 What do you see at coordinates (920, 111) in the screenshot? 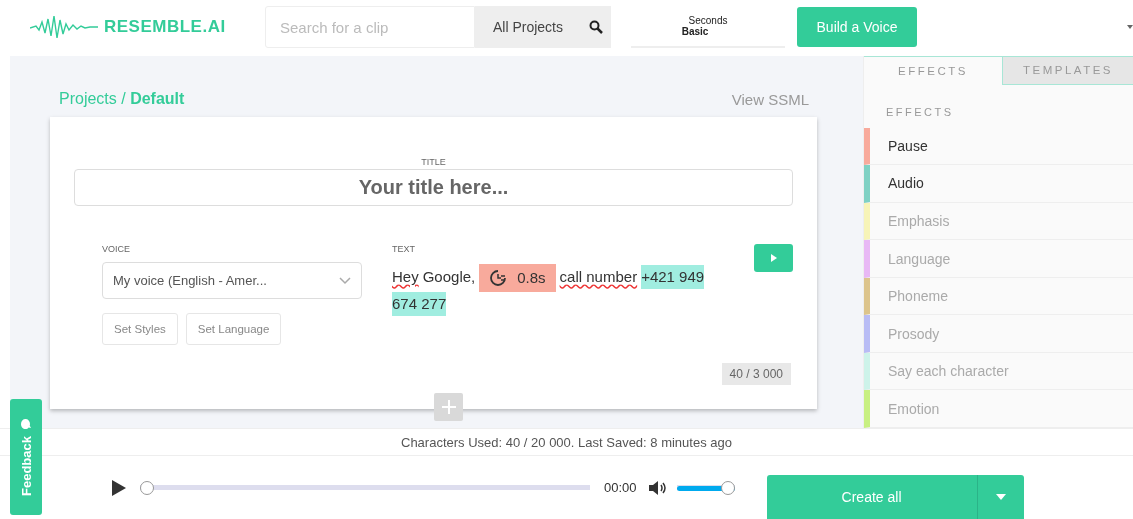
I see `effects-heading: EFFECTS` at bounding box center [920, 111].